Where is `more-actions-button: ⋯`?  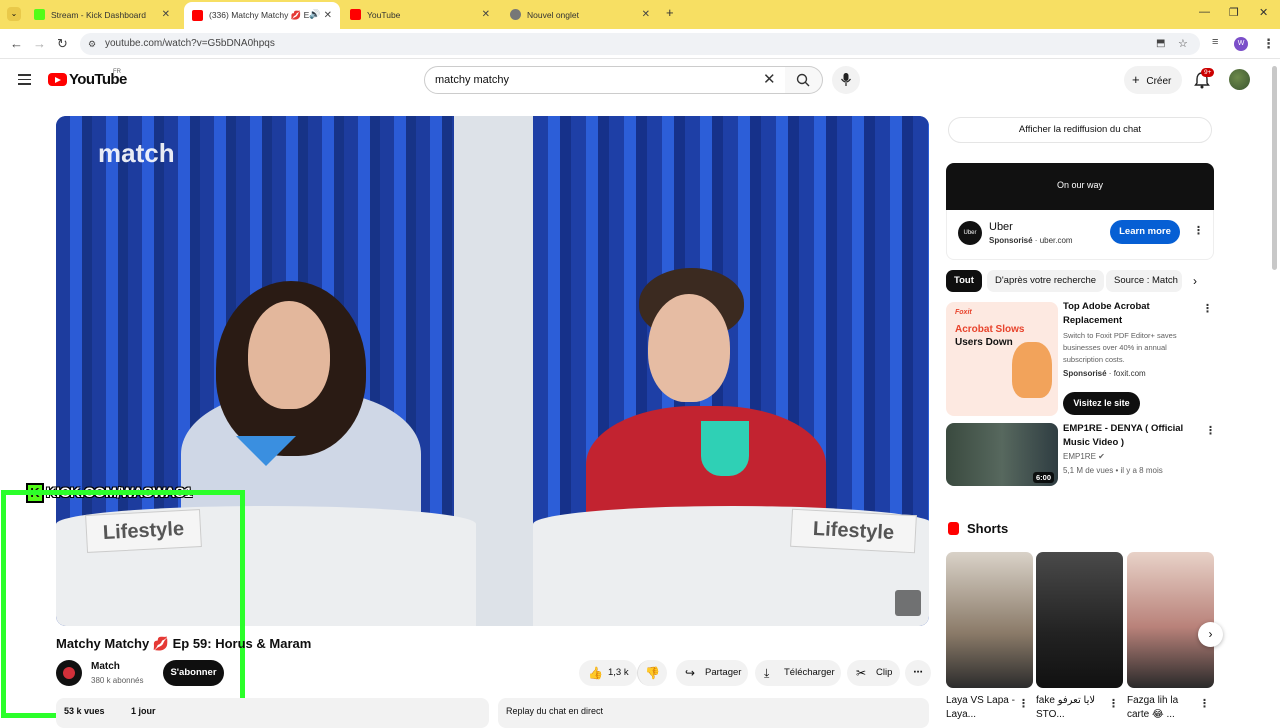 more-actions-button: ⋯ is located at coordinates (918, 673).